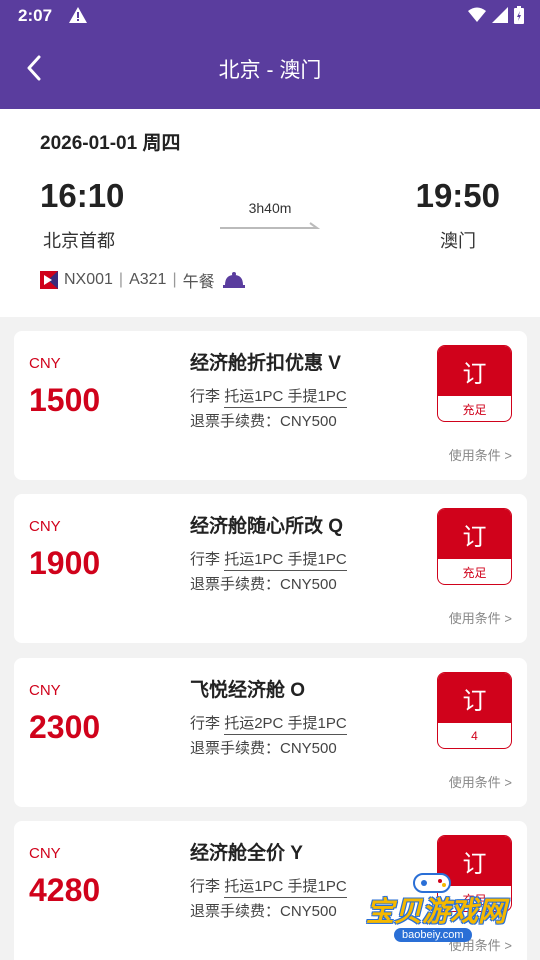 The width and height of the screenshot is (540, 960). I want to click on flight-date: 2026-01-01 周四, so click(110, 143).